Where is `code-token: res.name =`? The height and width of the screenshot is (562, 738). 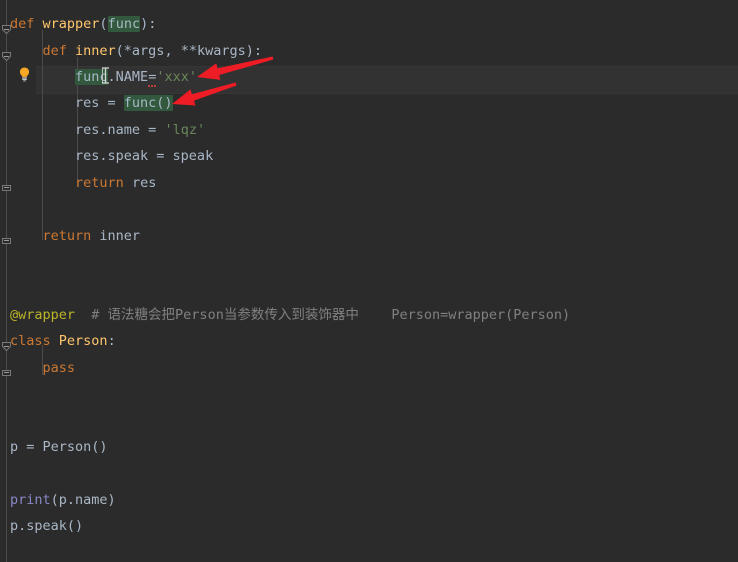 code-token: res.name = is located at coordinates (87, 130).